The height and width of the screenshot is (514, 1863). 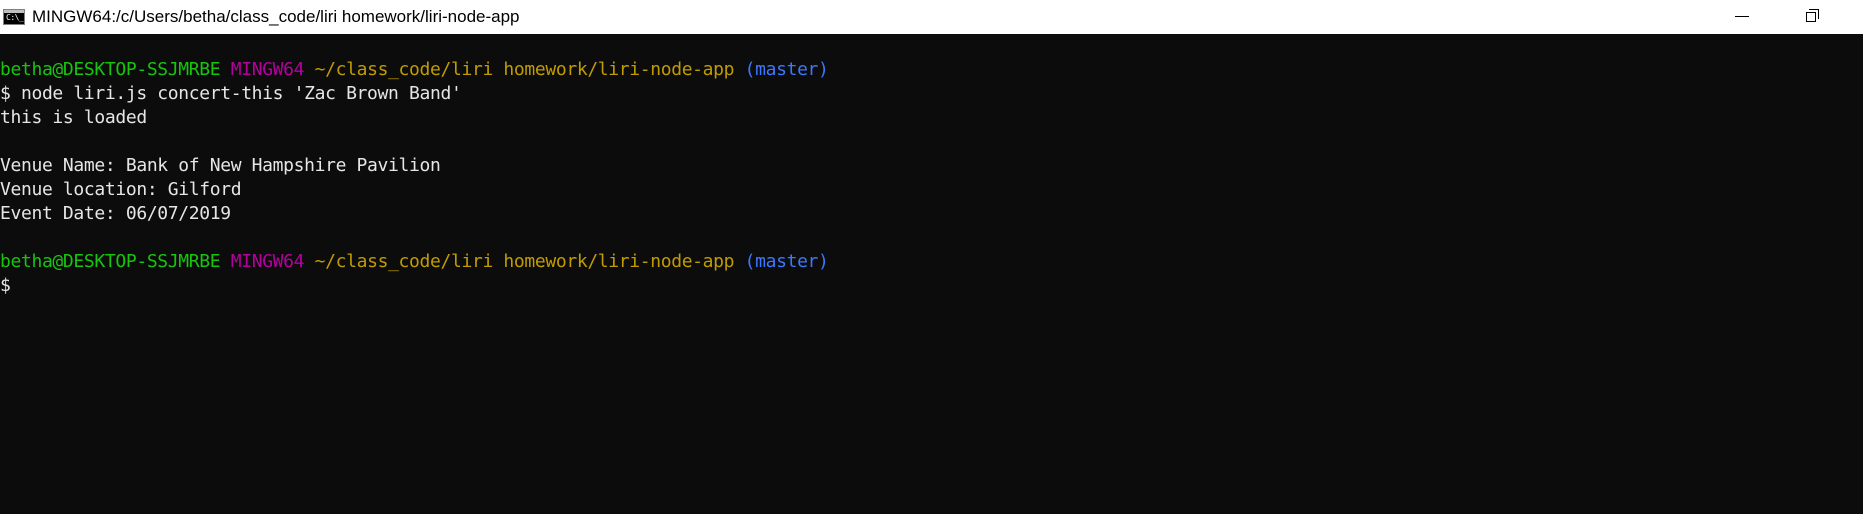 What do you see at coordinates (73, 117) in the screenshot?
I see `output-line: this is loaded` at bounding box center [73, 117].